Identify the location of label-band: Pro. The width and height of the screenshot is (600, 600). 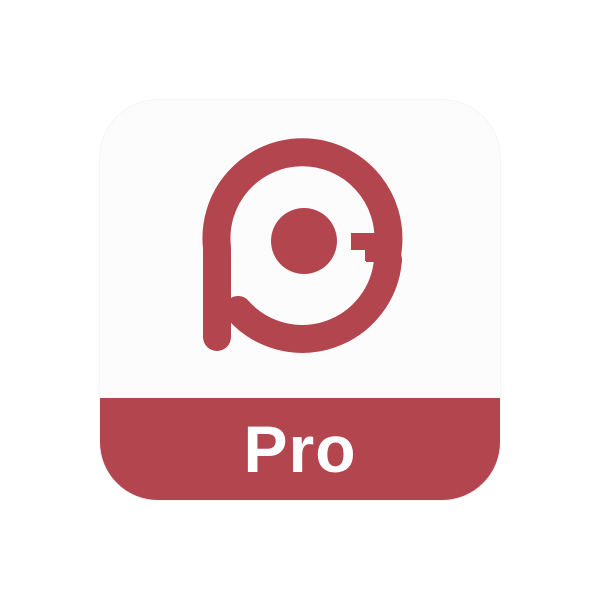
(300, 449).